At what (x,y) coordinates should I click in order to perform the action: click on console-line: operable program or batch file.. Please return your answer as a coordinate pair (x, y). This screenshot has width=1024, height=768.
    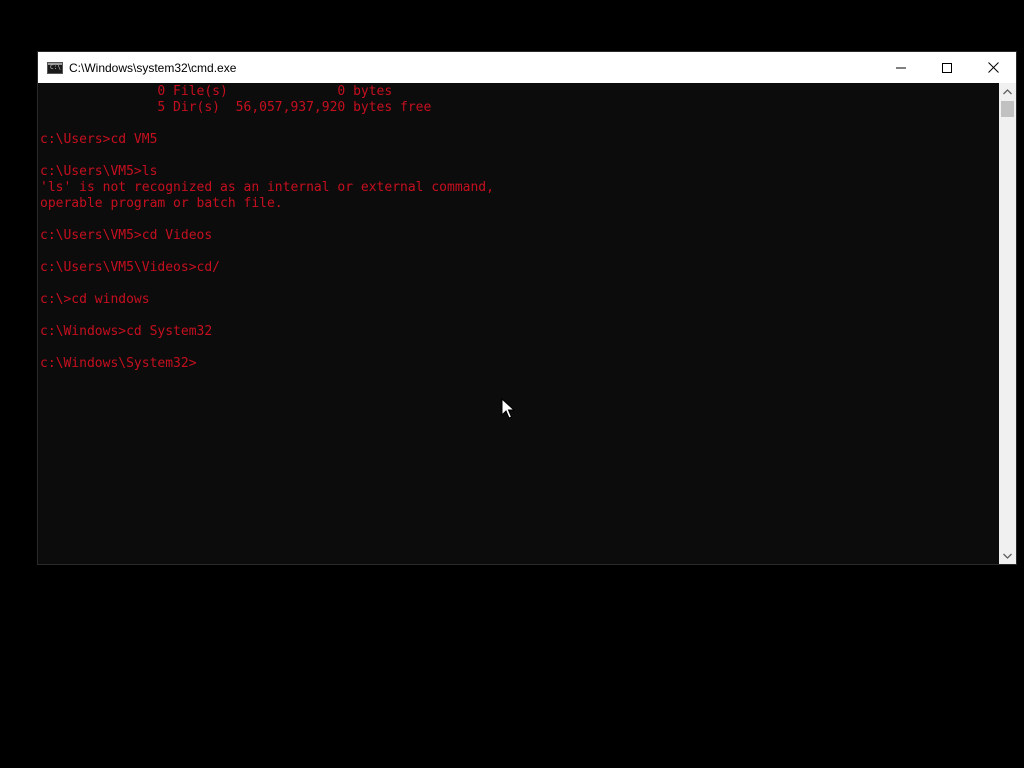
    Looking at the image, I should click on (161, 203).